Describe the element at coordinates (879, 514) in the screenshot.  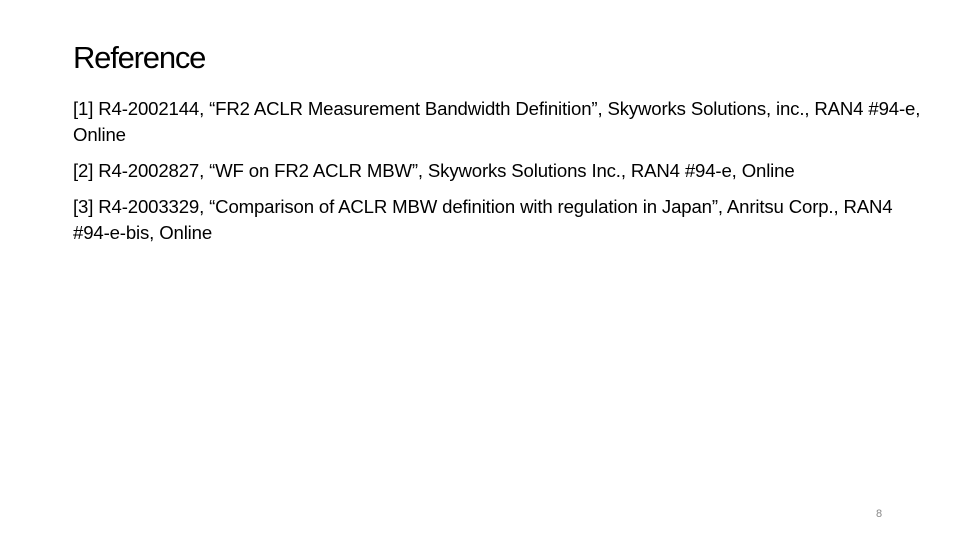
I see `page-number: 8` at that location.